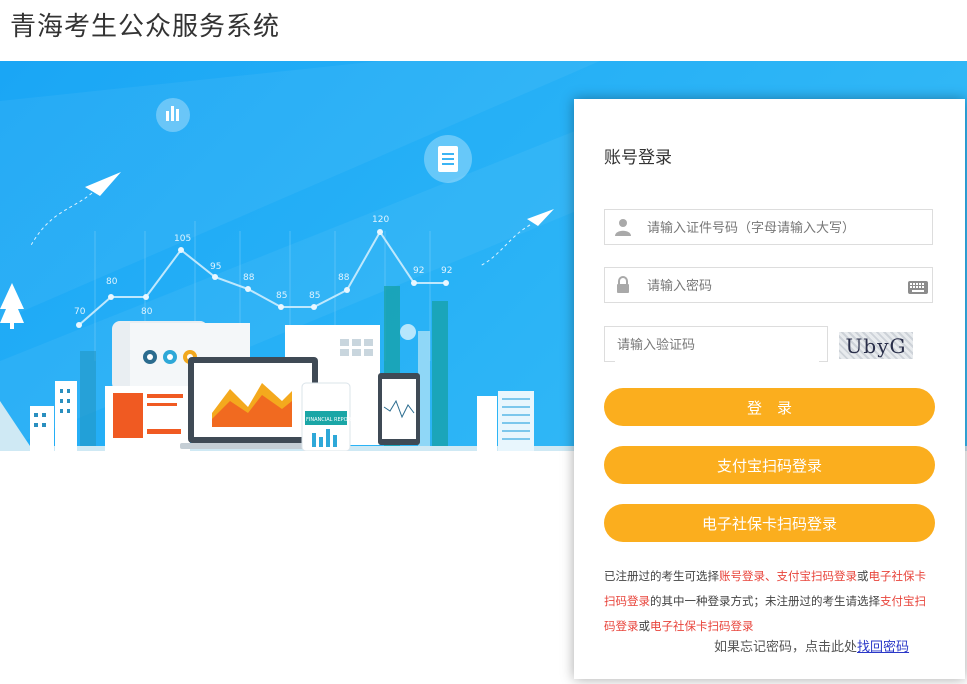  Describe the element at coordinates (769, 407) in the screenshot. I see `login-button: 登 录` at that location.